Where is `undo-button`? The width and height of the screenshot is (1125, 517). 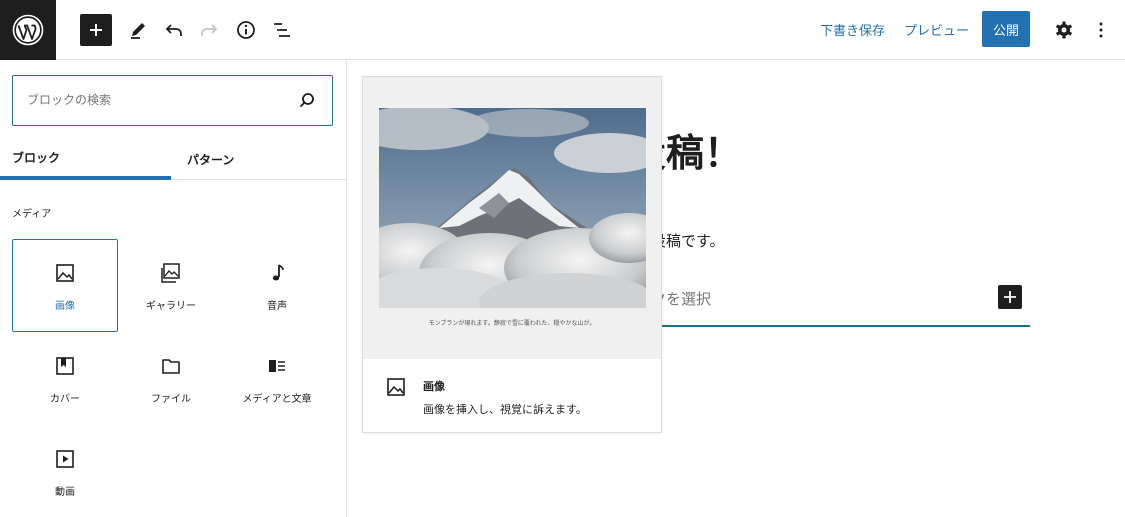
undo-button is located at coordinates (174, 30).